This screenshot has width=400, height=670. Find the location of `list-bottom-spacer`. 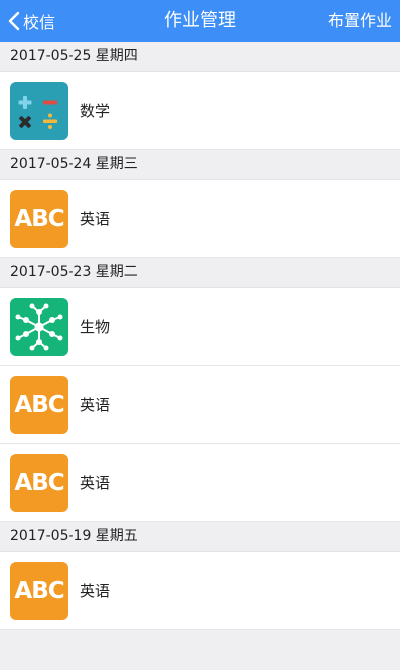

list-bottom-spacer is located at coordinates (200, 650).